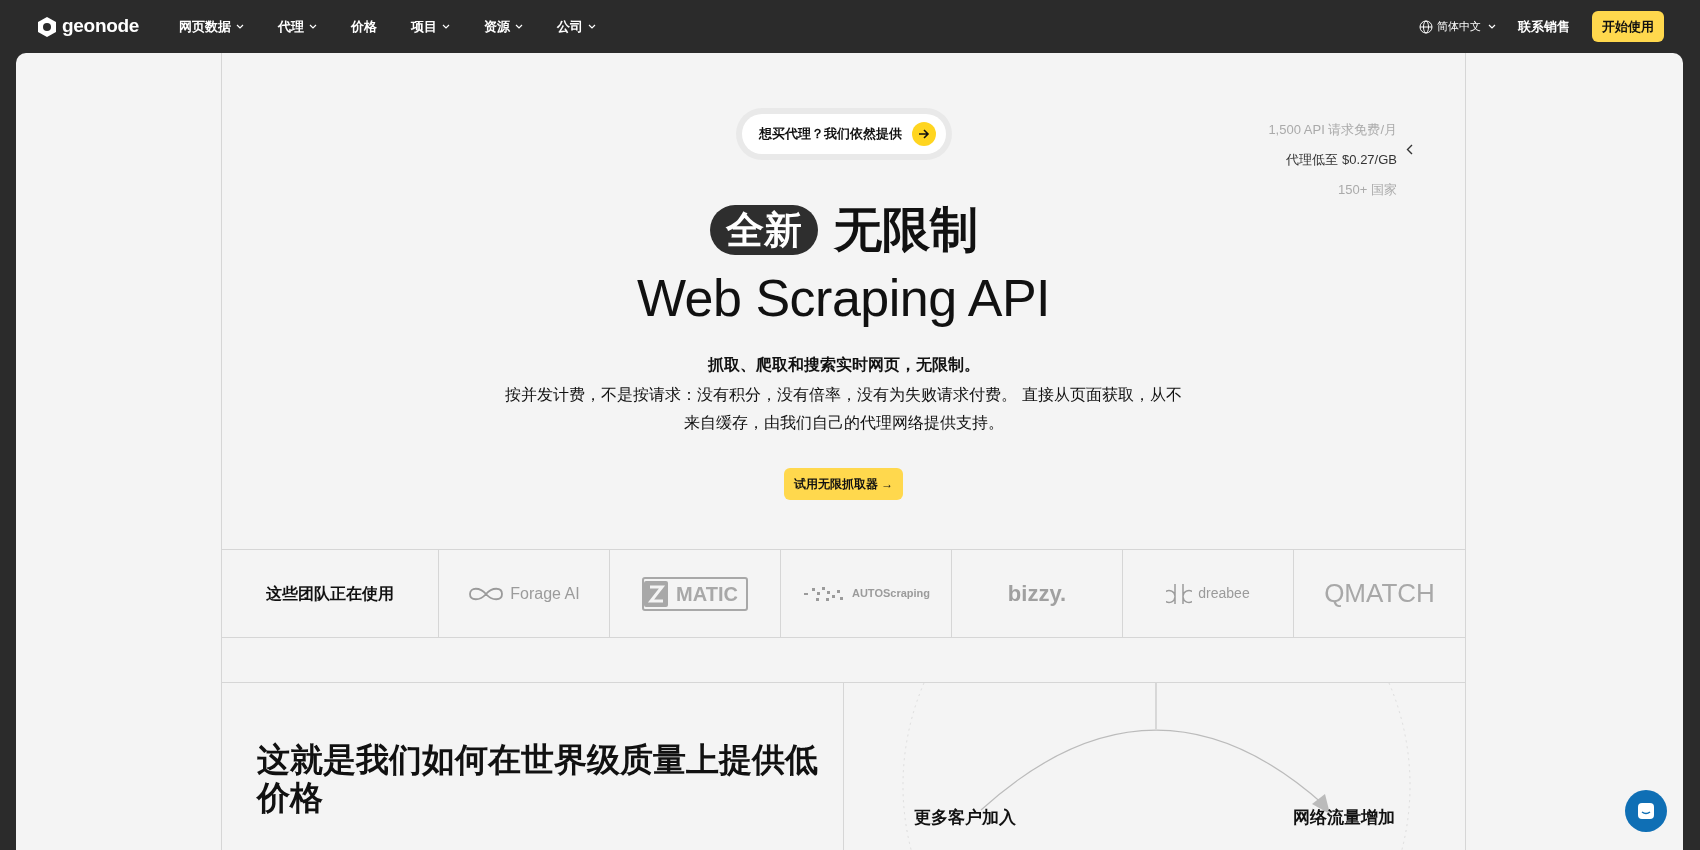 Image resolution: width=1700 pixels, height=850 pixels. What do you see at coordinates (1367, 190) in the screenshot?
I see `stat-text: 150+ 国家` at bounding box center [1367, 190].